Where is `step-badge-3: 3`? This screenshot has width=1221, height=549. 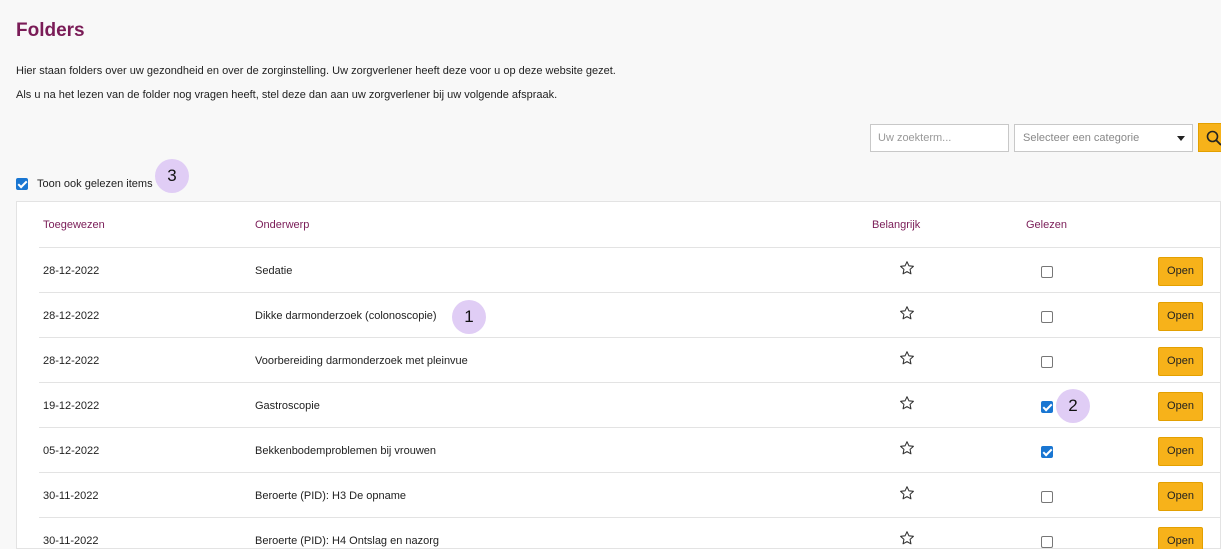
step-badge-3: 3 is located at coordinates (172, 176).